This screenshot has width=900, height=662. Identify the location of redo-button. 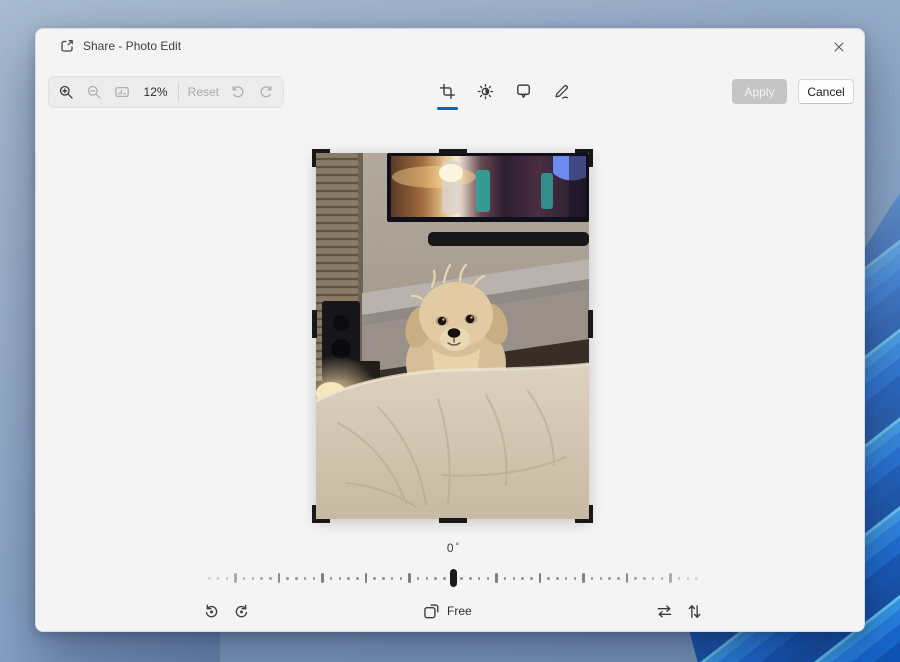
(266, 92).